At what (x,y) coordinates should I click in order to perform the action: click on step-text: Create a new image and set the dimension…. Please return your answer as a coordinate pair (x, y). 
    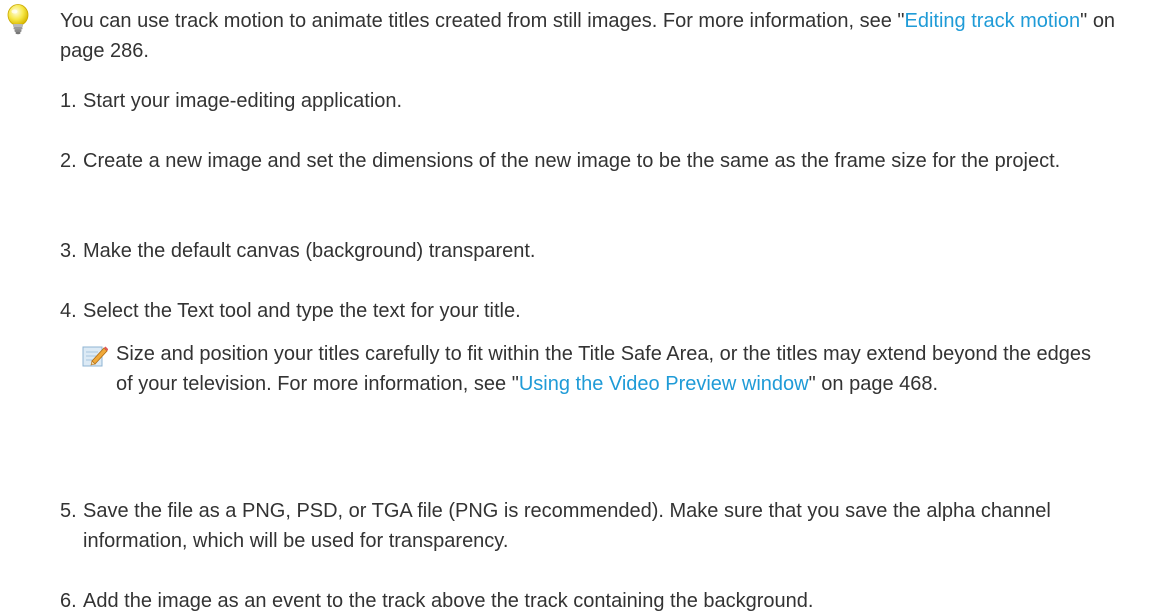
    Looking at the image, I should click on (572, 161).